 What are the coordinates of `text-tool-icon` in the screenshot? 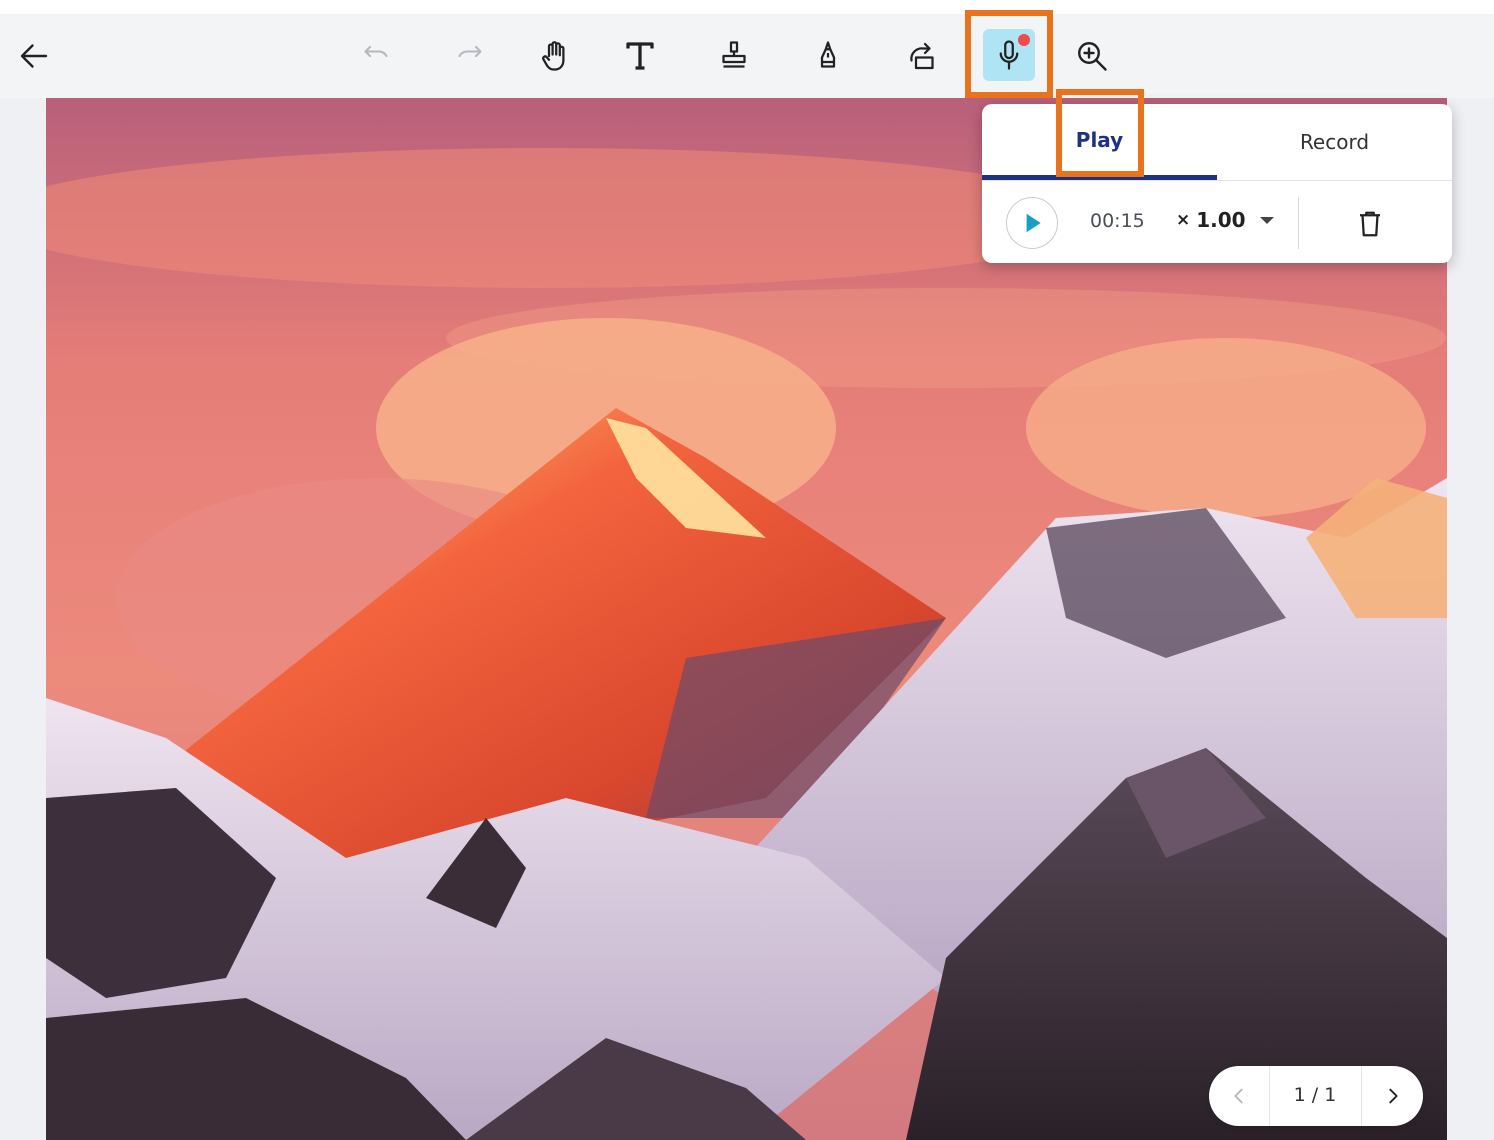 It's located at (640, 56).